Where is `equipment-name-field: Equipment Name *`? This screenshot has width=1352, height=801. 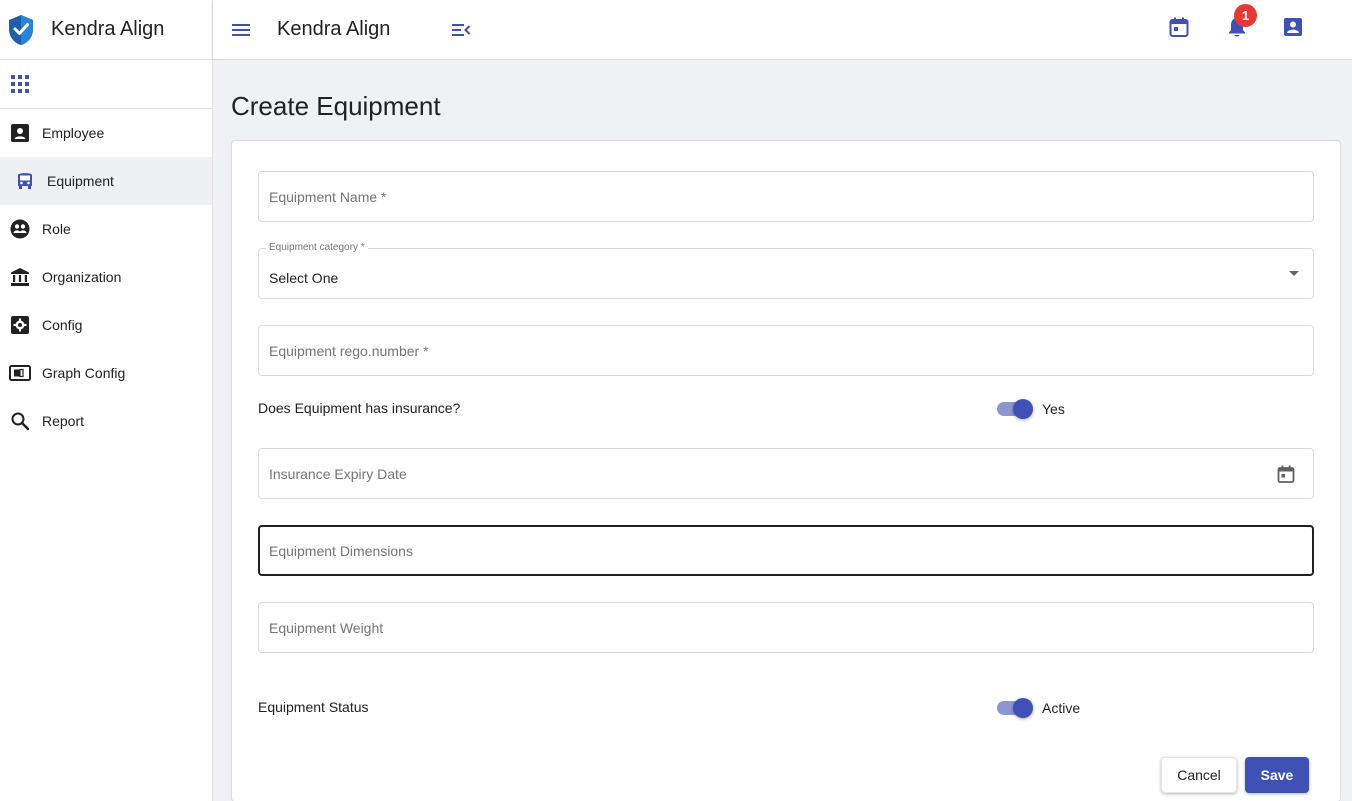
equipment-name-field: Equipment Name * is located at coordinates (786, 196).